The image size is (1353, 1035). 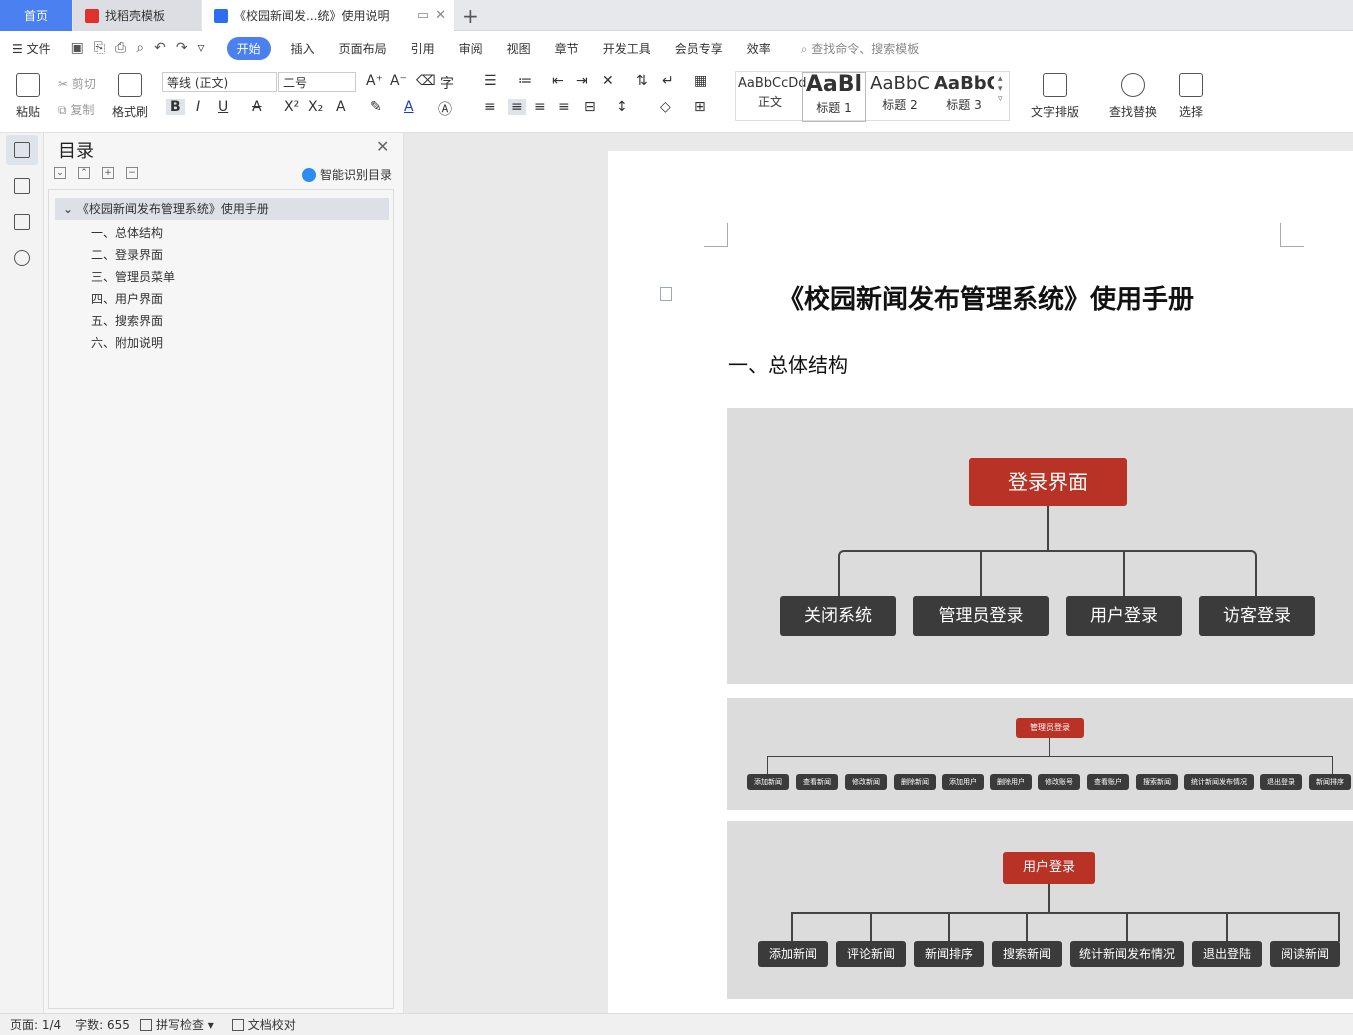 What do you see at coordinates (668, 81) in the screenshot?
I see `para-mark-icon: ↵` at bounding box center [668, 81].